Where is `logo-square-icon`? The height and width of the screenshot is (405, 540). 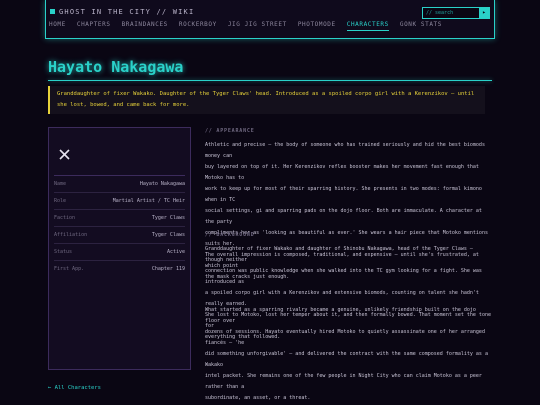 logo-square-icon is located at coordinates (52, 11).